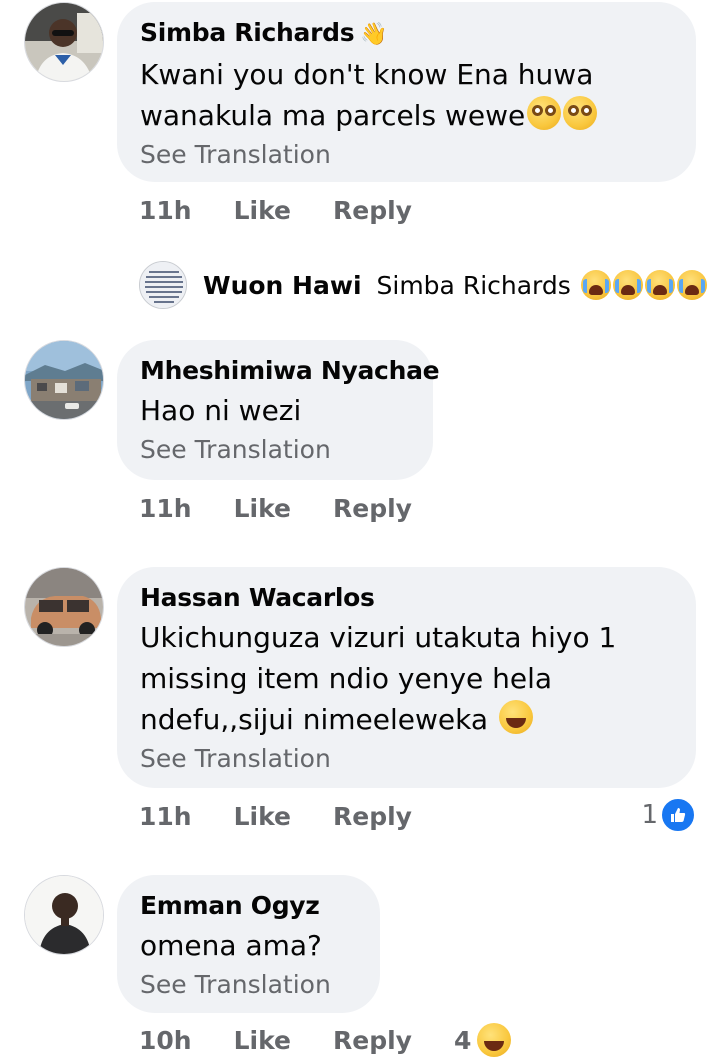  I want to click on reaction-summary: 1, so click(668, 815).